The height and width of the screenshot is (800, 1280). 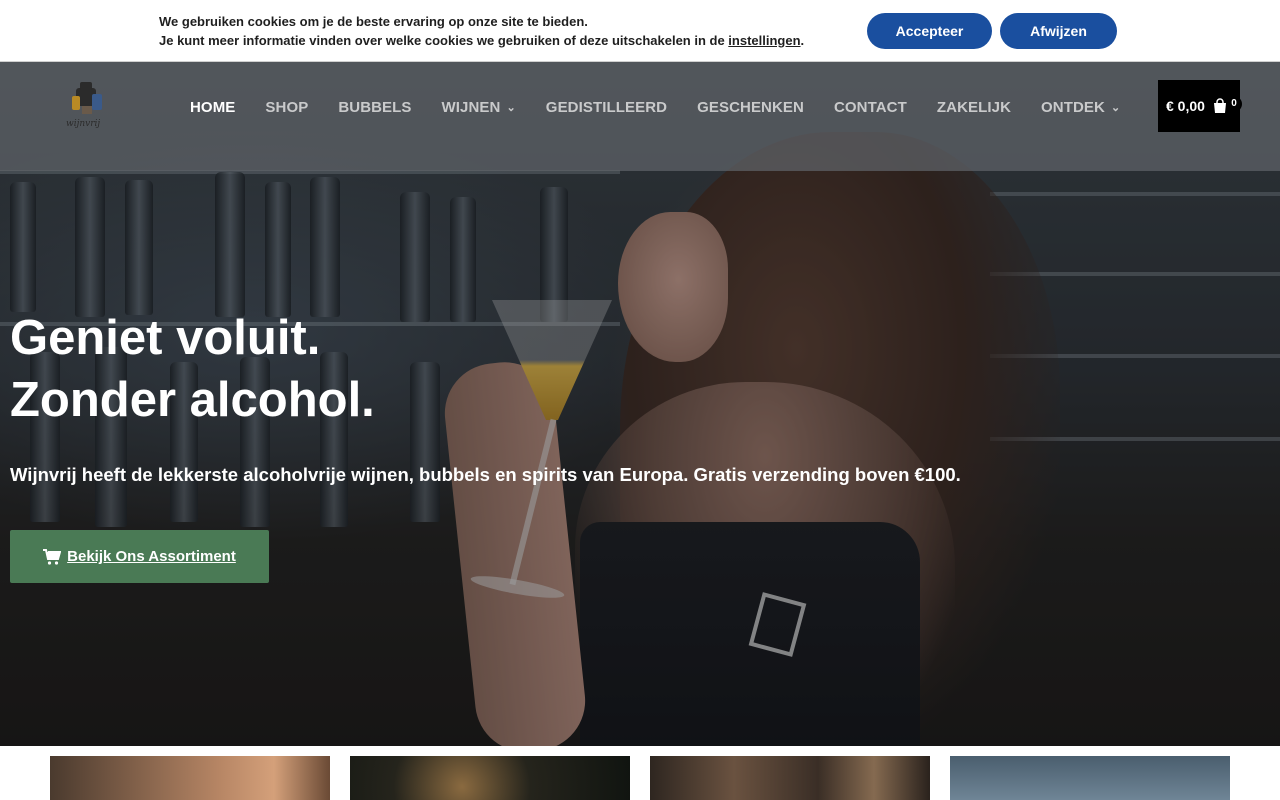 I want to click on wijnvrij-logo-icon: wijnvrij, so click(x=88, y=105).